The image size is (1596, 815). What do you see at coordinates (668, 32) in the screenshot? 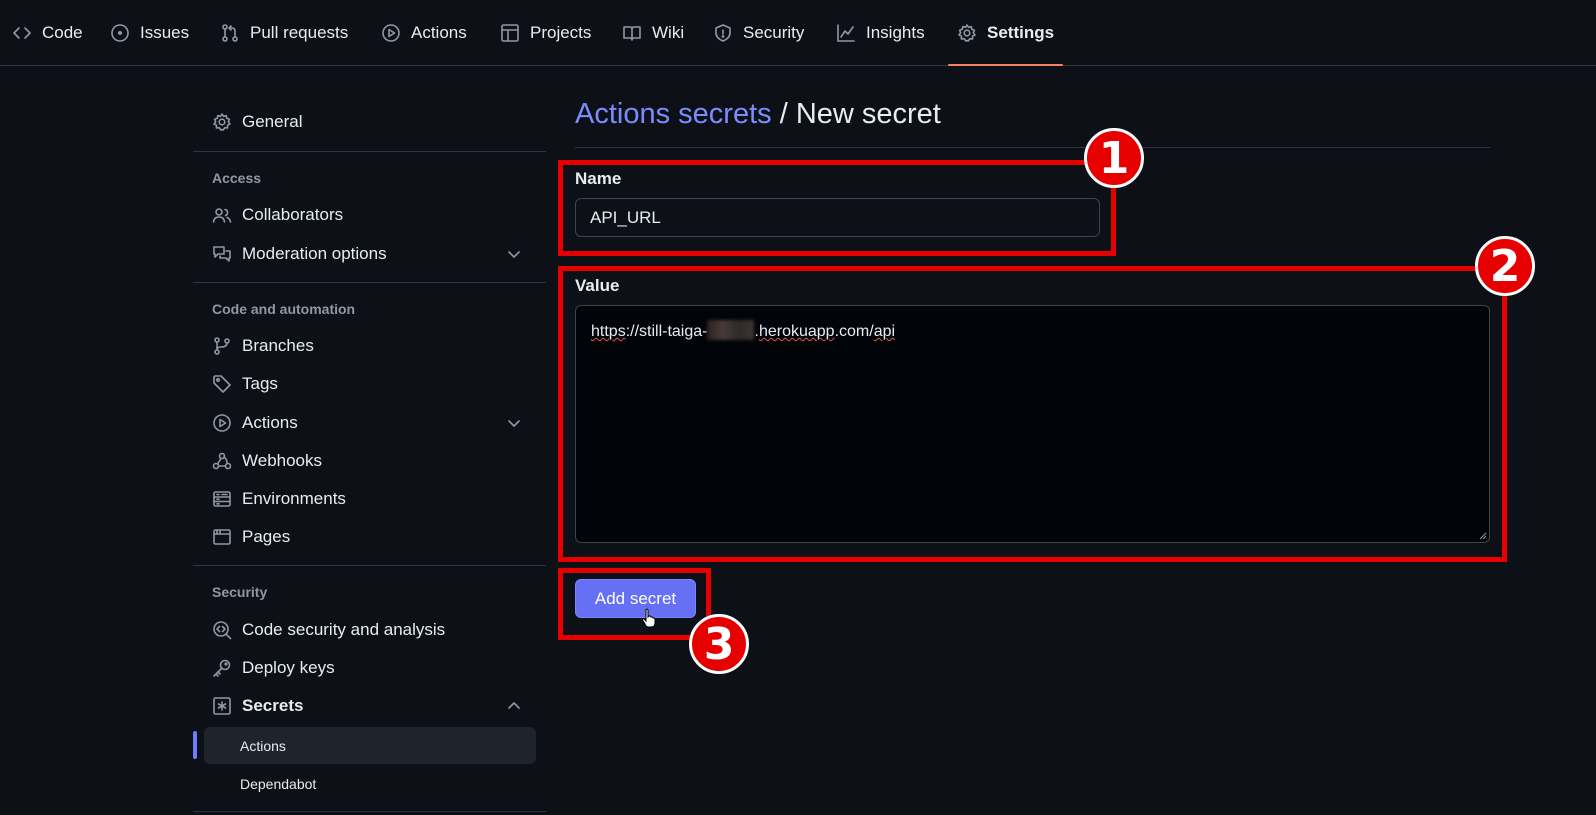
I see `tab-label: Wiki` at bounding box center [668, 32].